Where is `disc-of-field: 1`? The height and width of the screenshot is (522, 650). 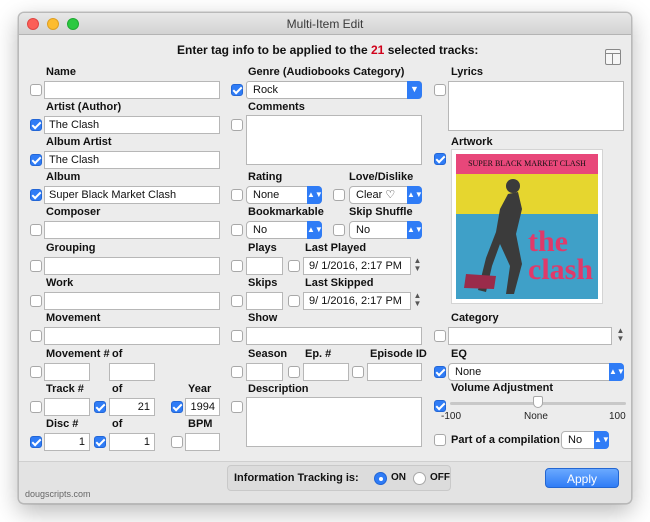 disc-of-field: 1 is located at coordinates (132, 442).